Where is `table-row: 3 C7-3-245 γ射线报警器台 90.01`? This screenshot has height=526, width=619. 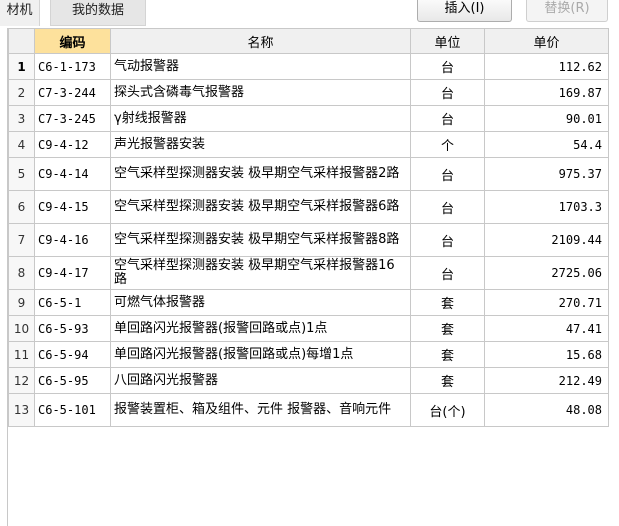
table-row: 3 C7-3-245 γ射线报警器台 90.01 is located at coordinates (308, 118).